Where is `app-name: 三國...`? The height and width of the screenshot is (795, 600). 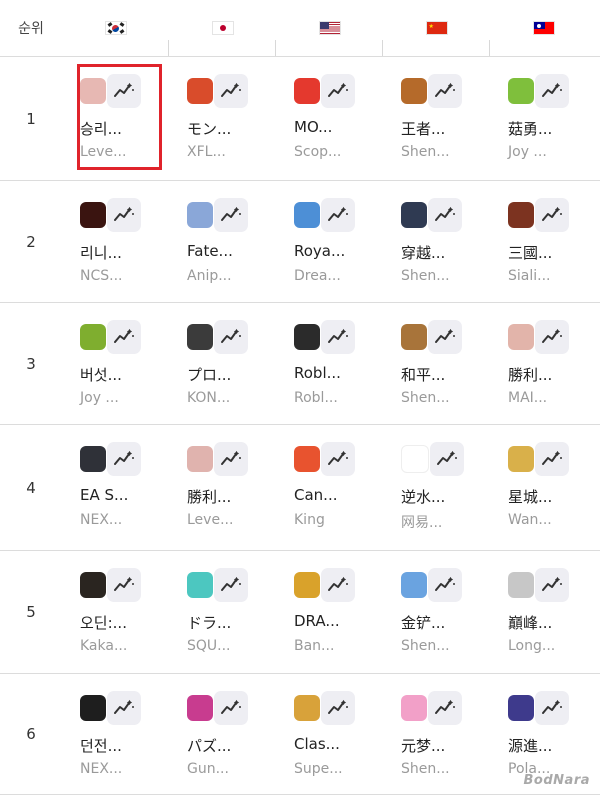
app-name: 三國... is located at coordinates (530, 252).